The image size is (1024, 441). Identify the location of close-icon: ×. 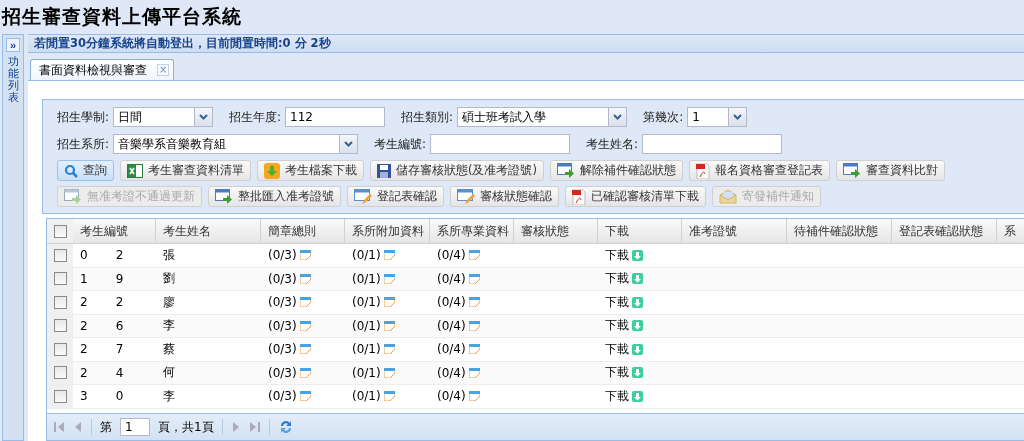
(163, 70).